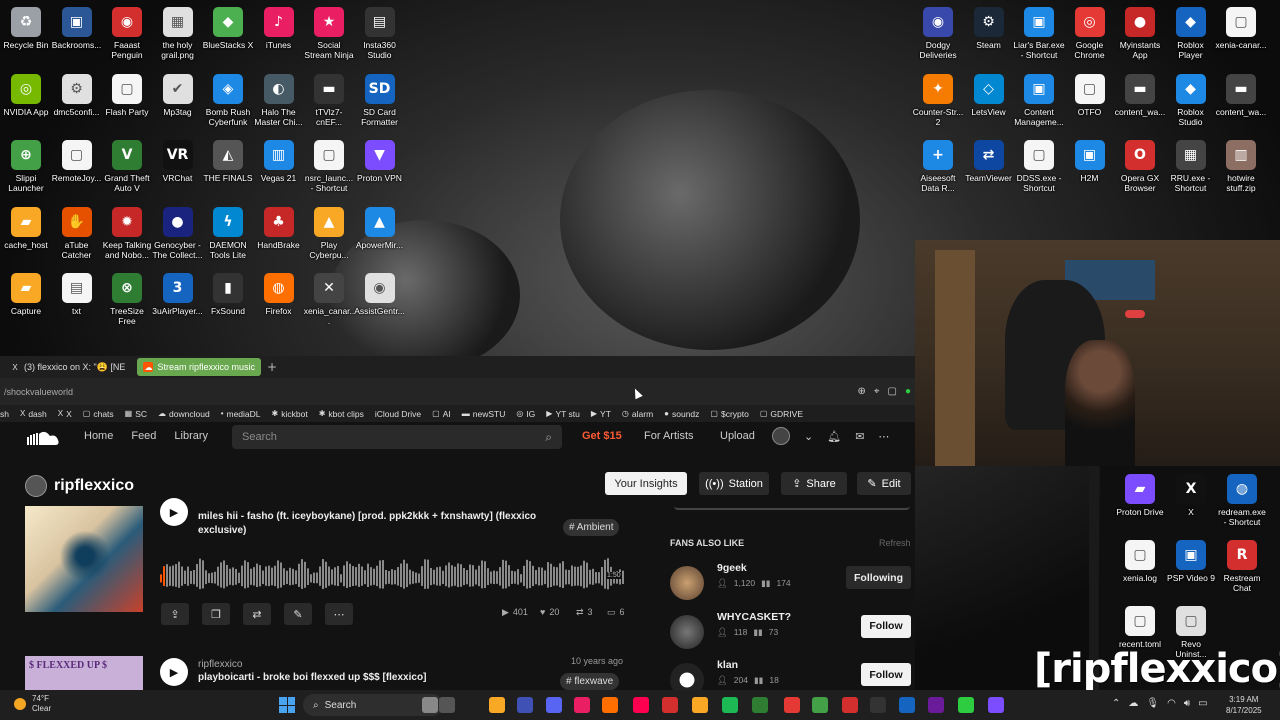 This screenshot has height=720, width=1280. Describe the element at coordinates (886, 626) in the screenshot. I see `follow-button: Follow` at that location.